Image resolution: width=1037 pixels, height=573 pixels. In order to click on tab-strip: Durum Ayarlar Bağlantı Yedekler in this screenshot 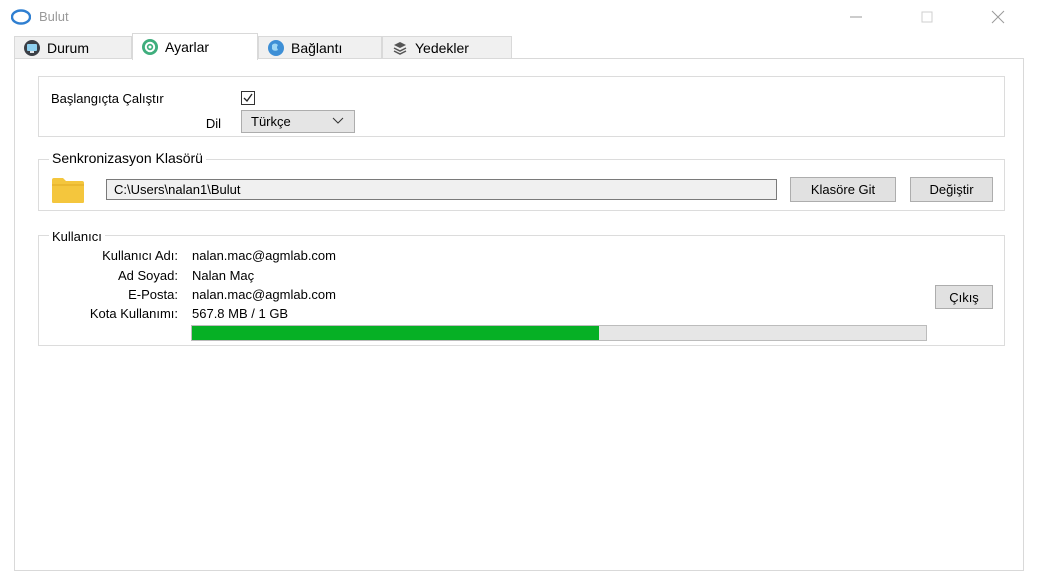, I will do `click(519, 46)`.